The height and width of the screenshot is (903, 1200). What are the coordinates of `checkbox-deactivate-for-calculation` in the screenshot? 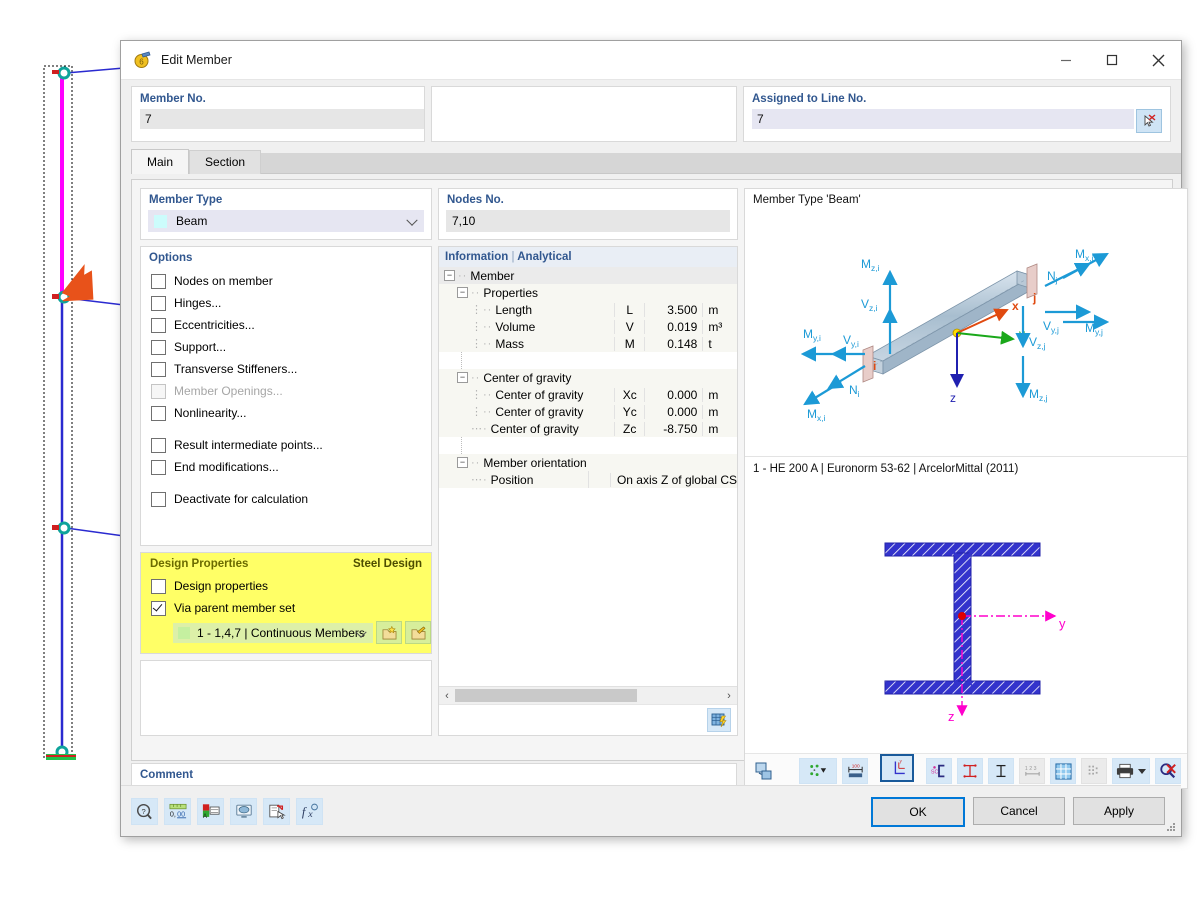 It's located at (158, 499).